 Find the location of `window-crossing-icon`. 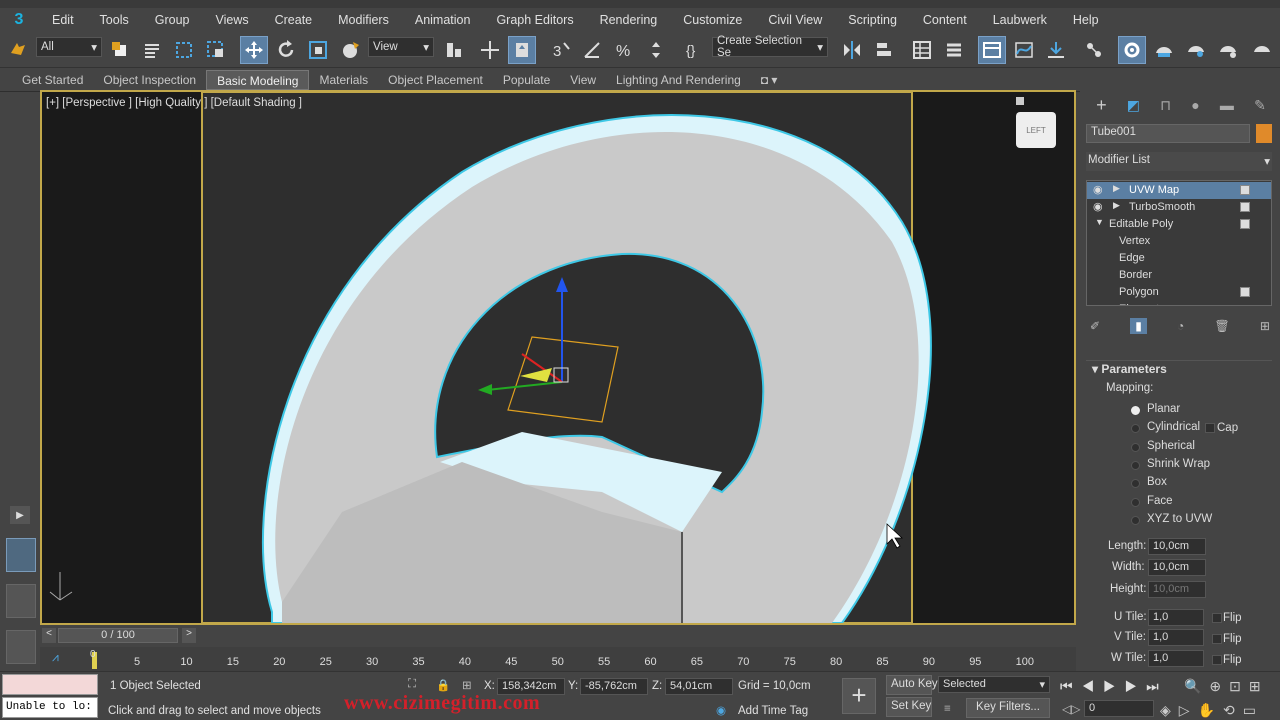

window-crossing-icon is located at coordinates (216, 50).